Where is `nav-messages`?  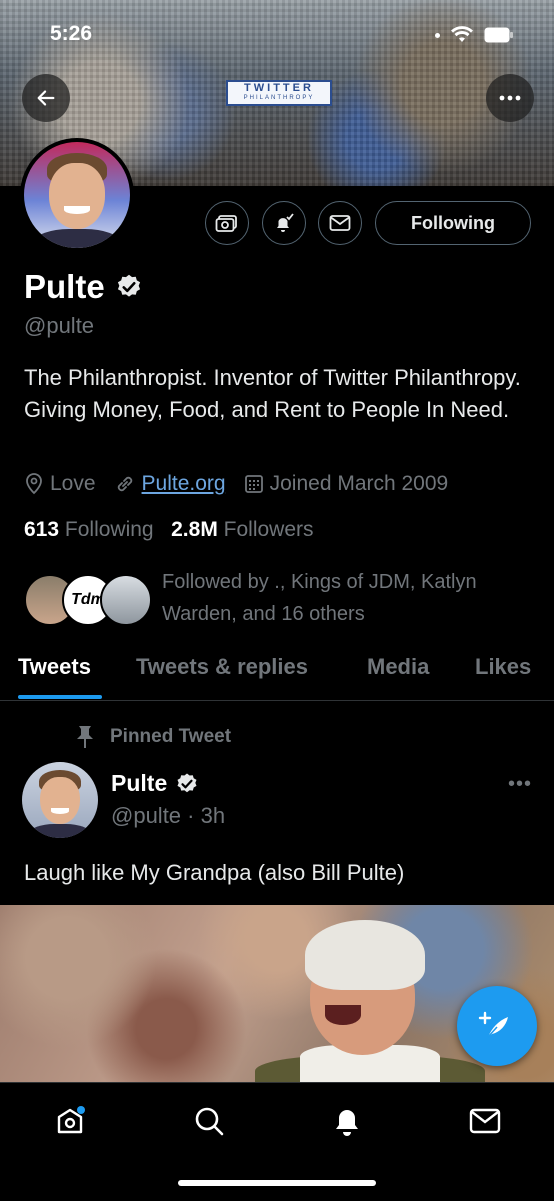 nav-messages is located at coordinates (485, 1121).